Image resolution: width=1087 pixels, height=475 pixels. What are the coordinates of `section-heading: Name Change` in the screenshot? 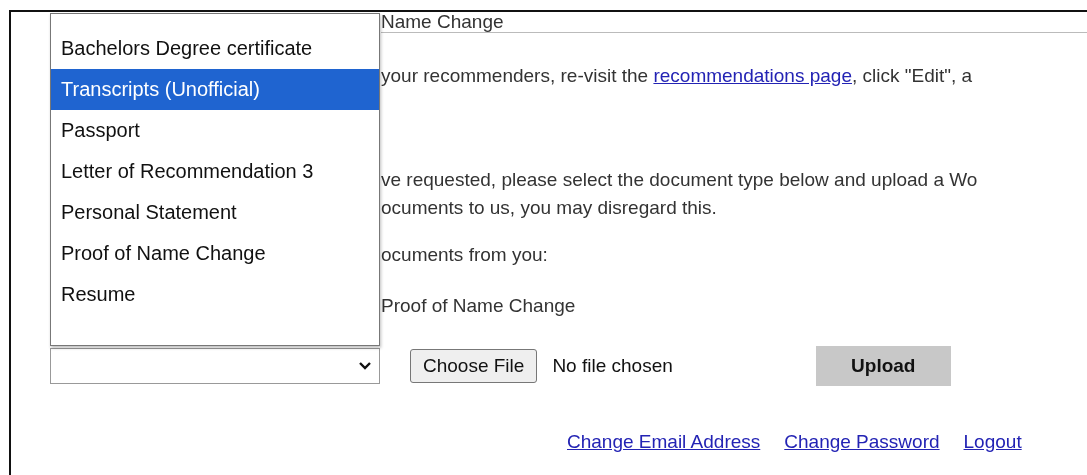 It's located at (443, 22).